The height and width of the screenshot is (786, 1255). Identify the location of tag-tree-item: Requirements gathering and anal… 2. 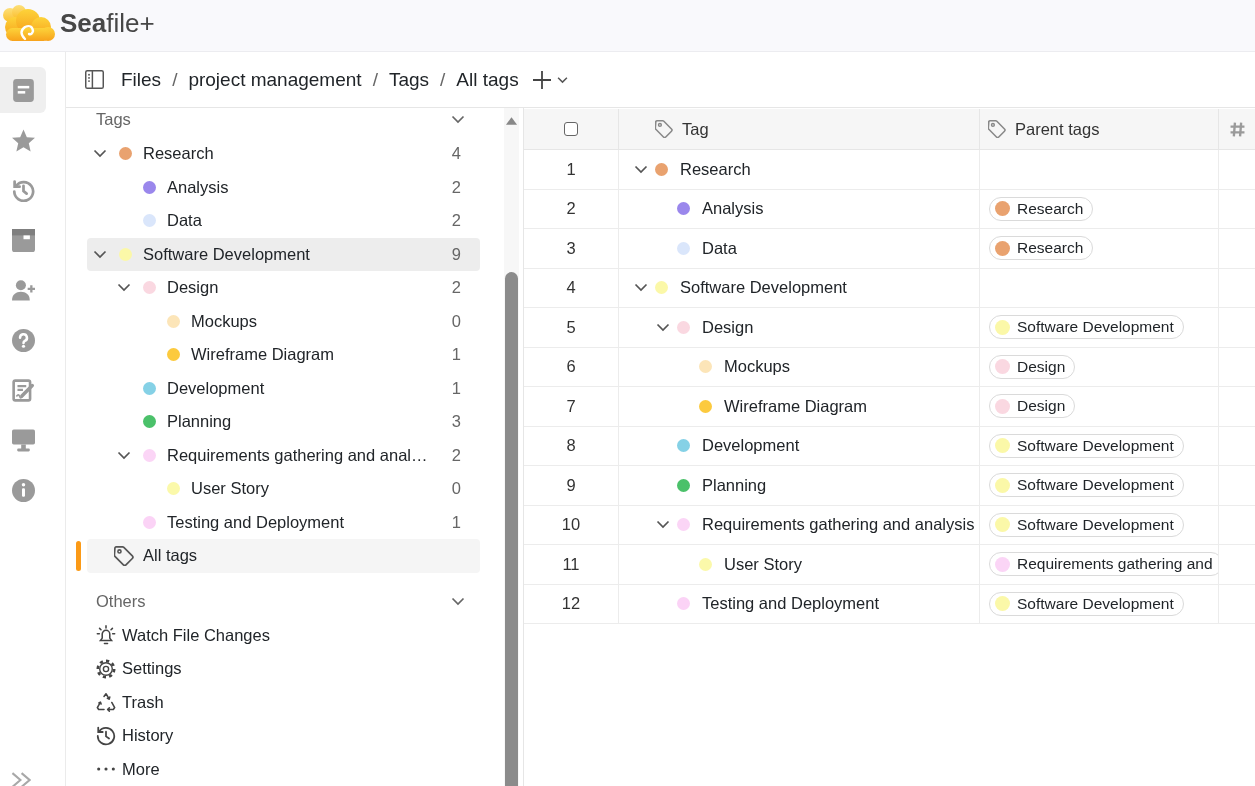
(283, 455).